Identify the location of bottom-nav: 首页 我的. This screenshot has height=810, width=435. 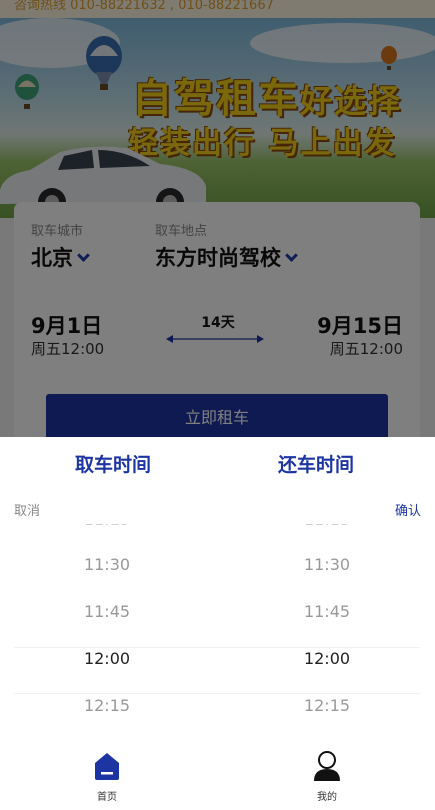
(217, 775).